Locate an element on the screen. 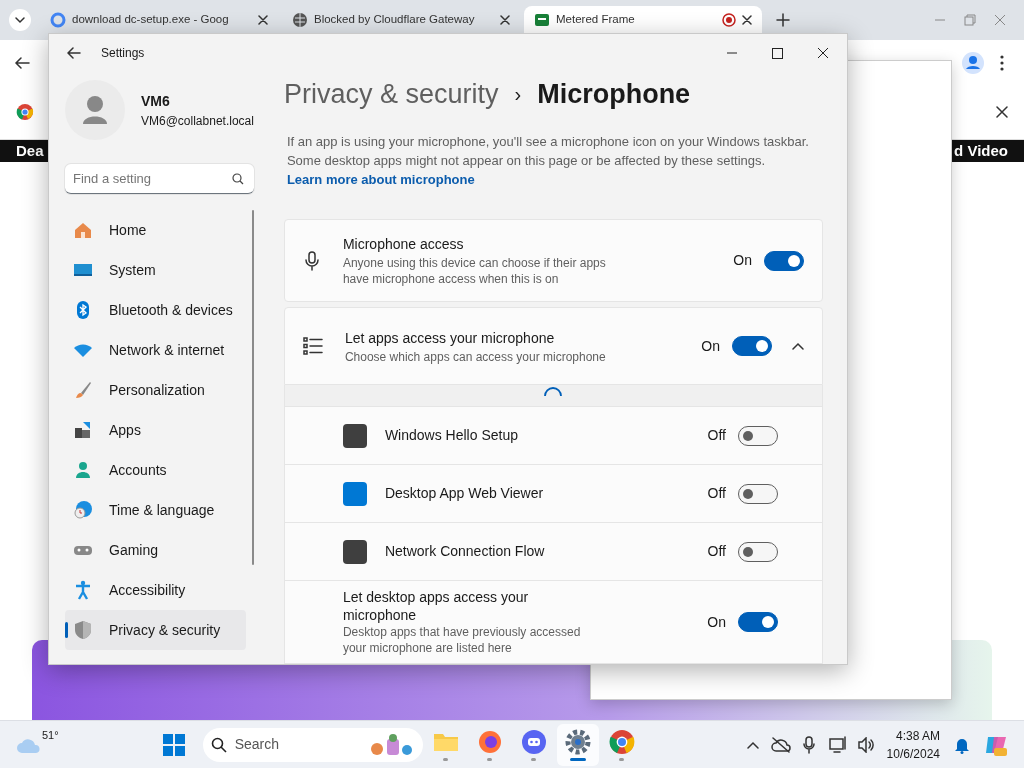 This screenshot has width=1024, height=768. shield-icon is located at coordinates (83, 630).